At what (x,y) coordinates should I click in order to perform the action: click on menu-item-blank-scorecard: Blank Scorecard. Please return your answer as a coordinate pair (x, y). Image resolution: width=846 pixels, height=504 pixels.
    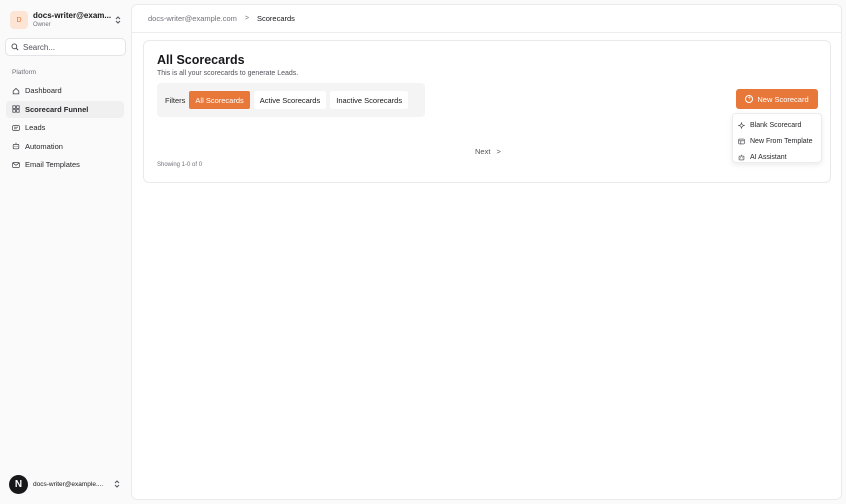
    Looking at the image, I should click on (777, 125).